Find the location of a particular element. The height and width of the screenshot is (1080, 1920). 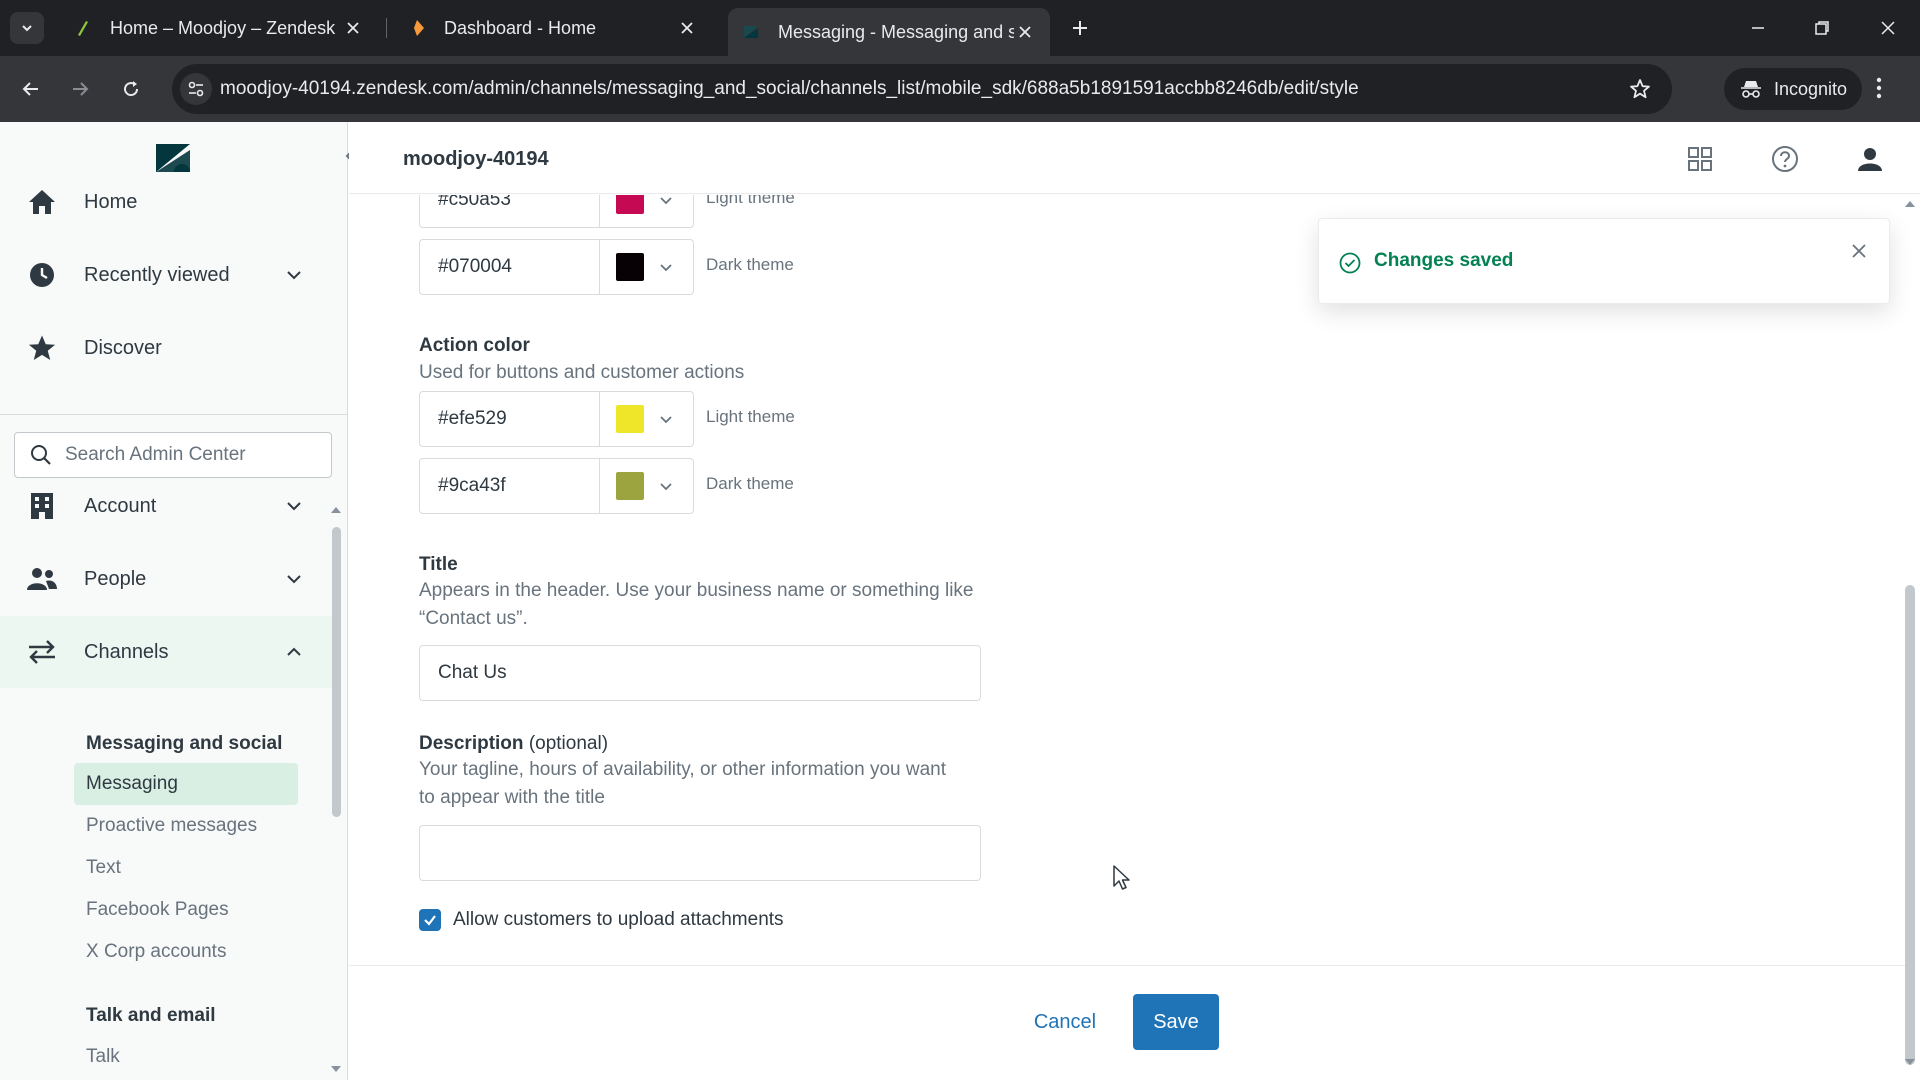

theme-label: Dark theme is located at coordinates (750, 483).